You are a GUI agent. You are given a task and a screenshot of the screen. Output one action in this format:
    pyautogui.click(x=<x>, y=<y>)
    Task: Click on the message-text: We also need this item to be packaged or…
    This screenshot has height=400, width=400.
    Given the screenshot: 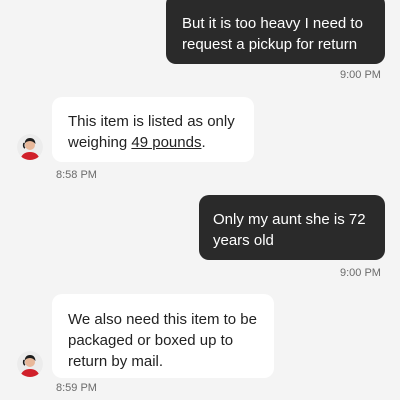 What is the action you would take?
    pyautogui.click(x=162, y=340)
    